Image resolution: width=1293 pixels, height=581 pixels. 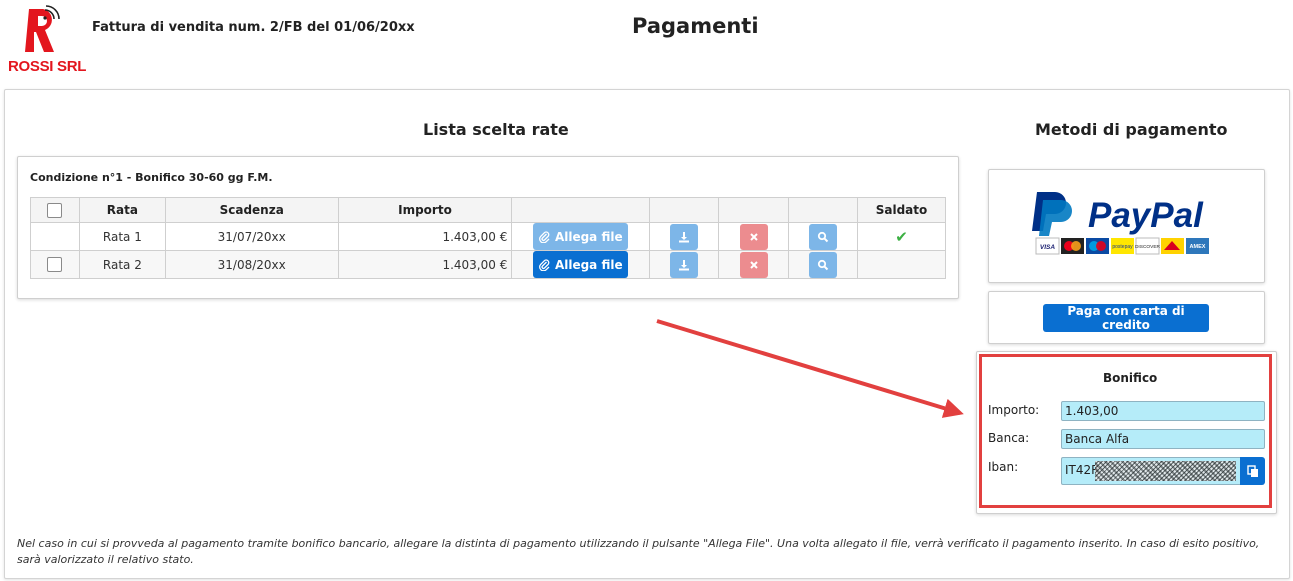 I want to click on scadenza-cell: 31/08/20xx, so click(x=251, y=264).